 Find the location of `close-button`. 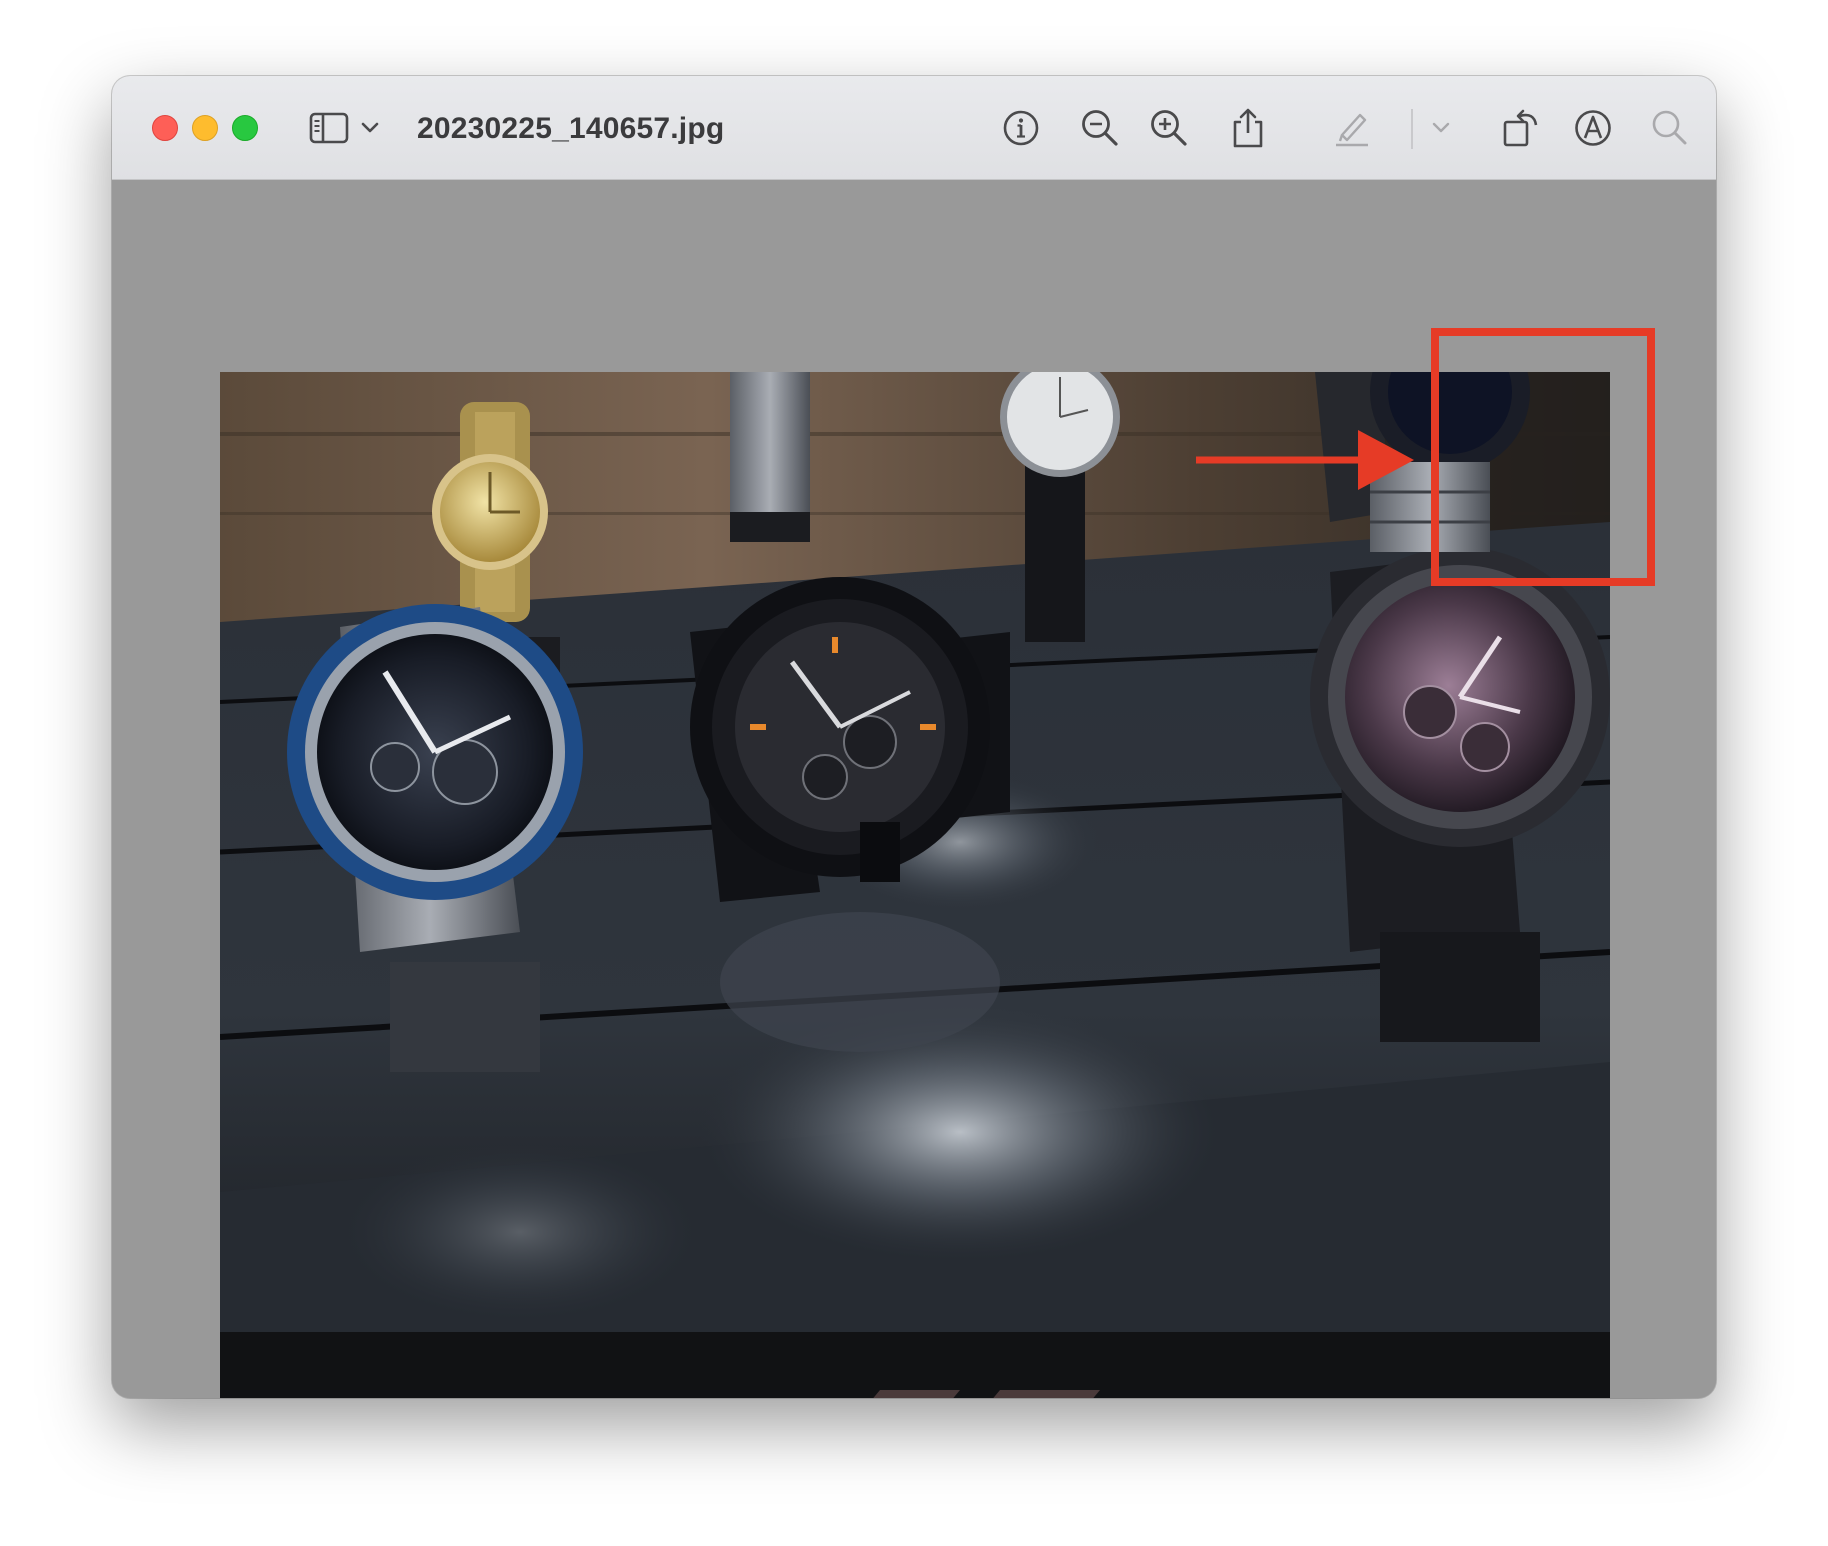

close-button is located at coordinates (165, 128).